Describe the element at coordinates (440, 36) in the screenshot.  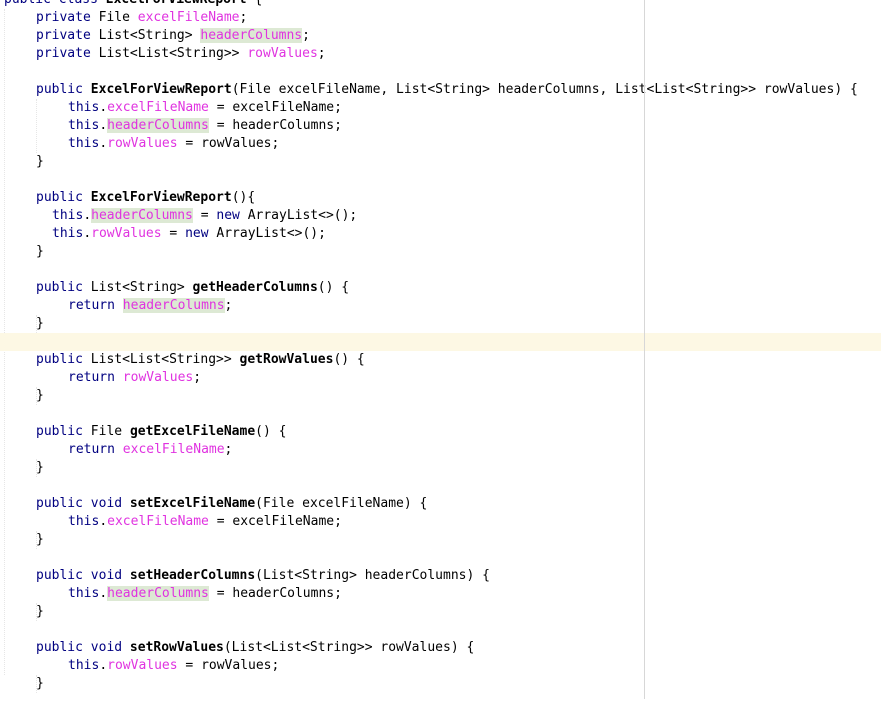
I see `code-line: private List<String> headerColumns;` at that location.